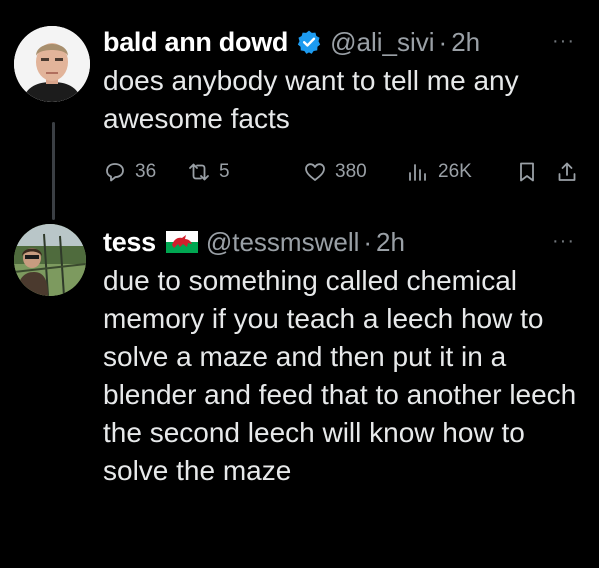 The width and height of the screenshot is (599, 568). What do you see at coordinates (53, 171) in the screenshot?
I see `thread-connector-line` at bounding box center [53, 171].